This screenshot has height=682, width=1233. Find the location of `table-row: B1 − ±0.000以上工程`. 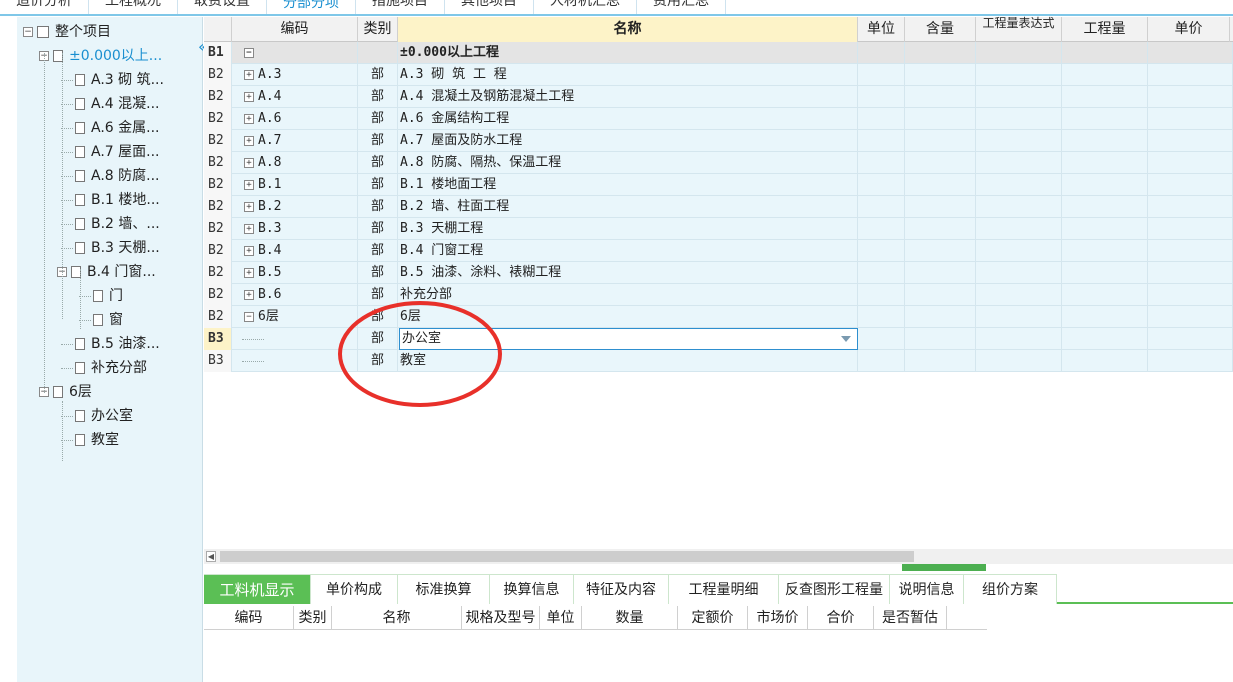

table-row: B1 − ±0.000以上工程 is located at coordinates (718, 53).